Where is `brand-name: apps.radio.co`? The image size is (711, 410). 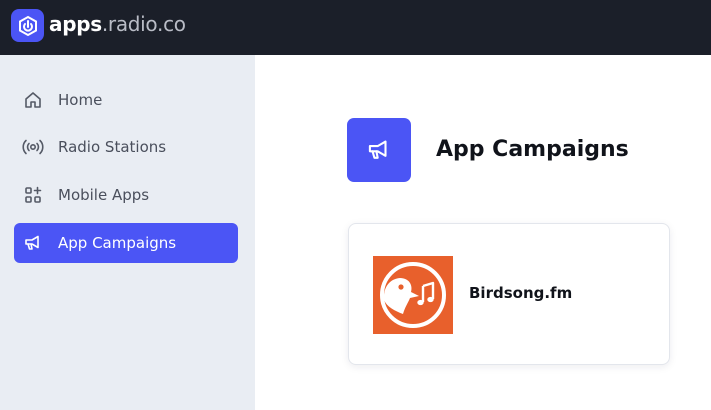 brand-name: apps.radio.co is located at coordinates (117, 24).